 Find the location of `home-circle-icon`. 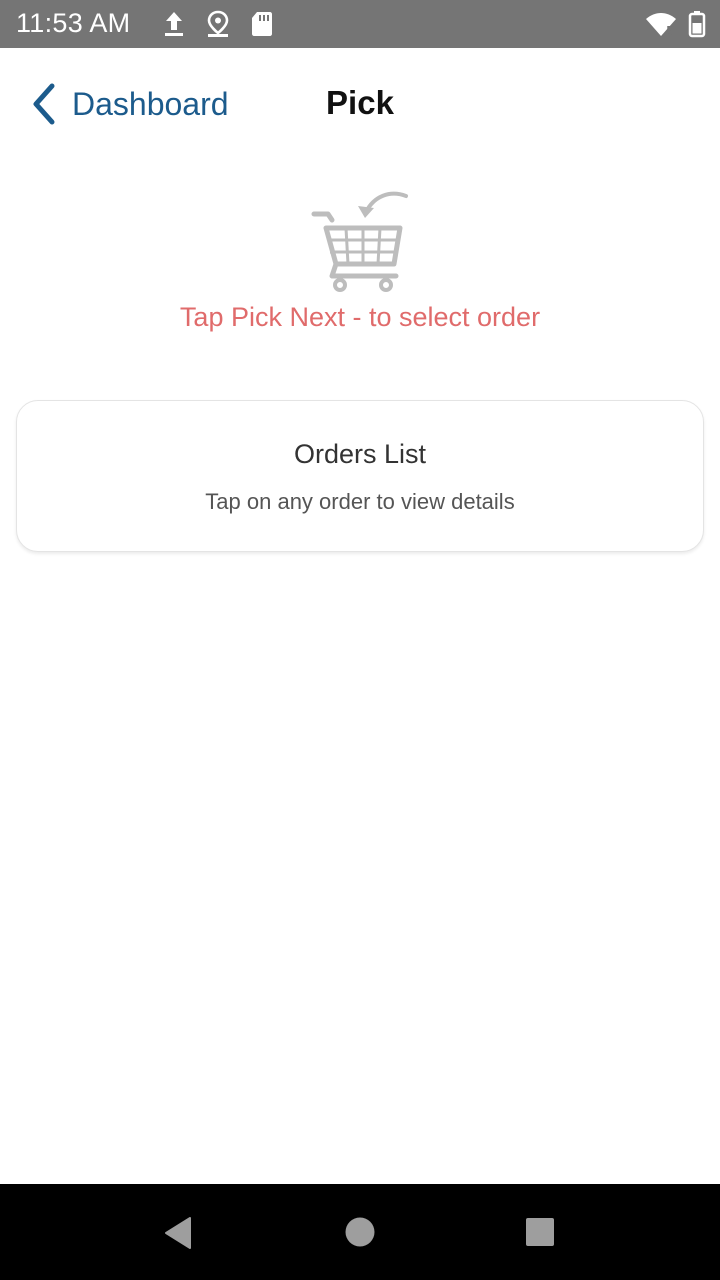

home-circle-icon is located at coordinates (360, 1232).